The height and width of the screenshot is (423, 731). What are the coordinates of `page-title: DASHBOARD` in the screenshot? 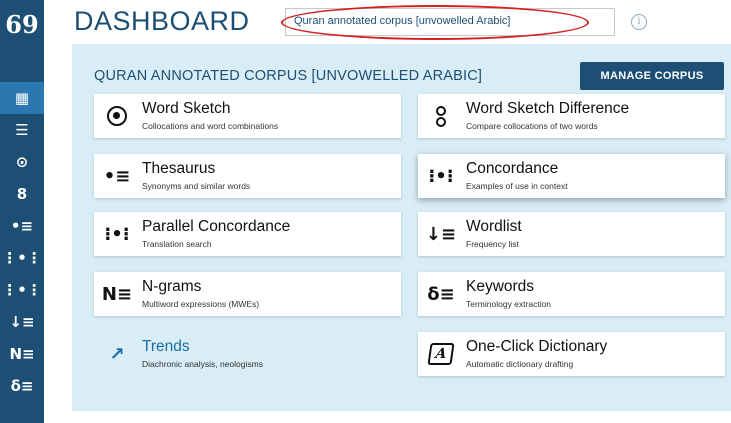 It's located at (162, 21).